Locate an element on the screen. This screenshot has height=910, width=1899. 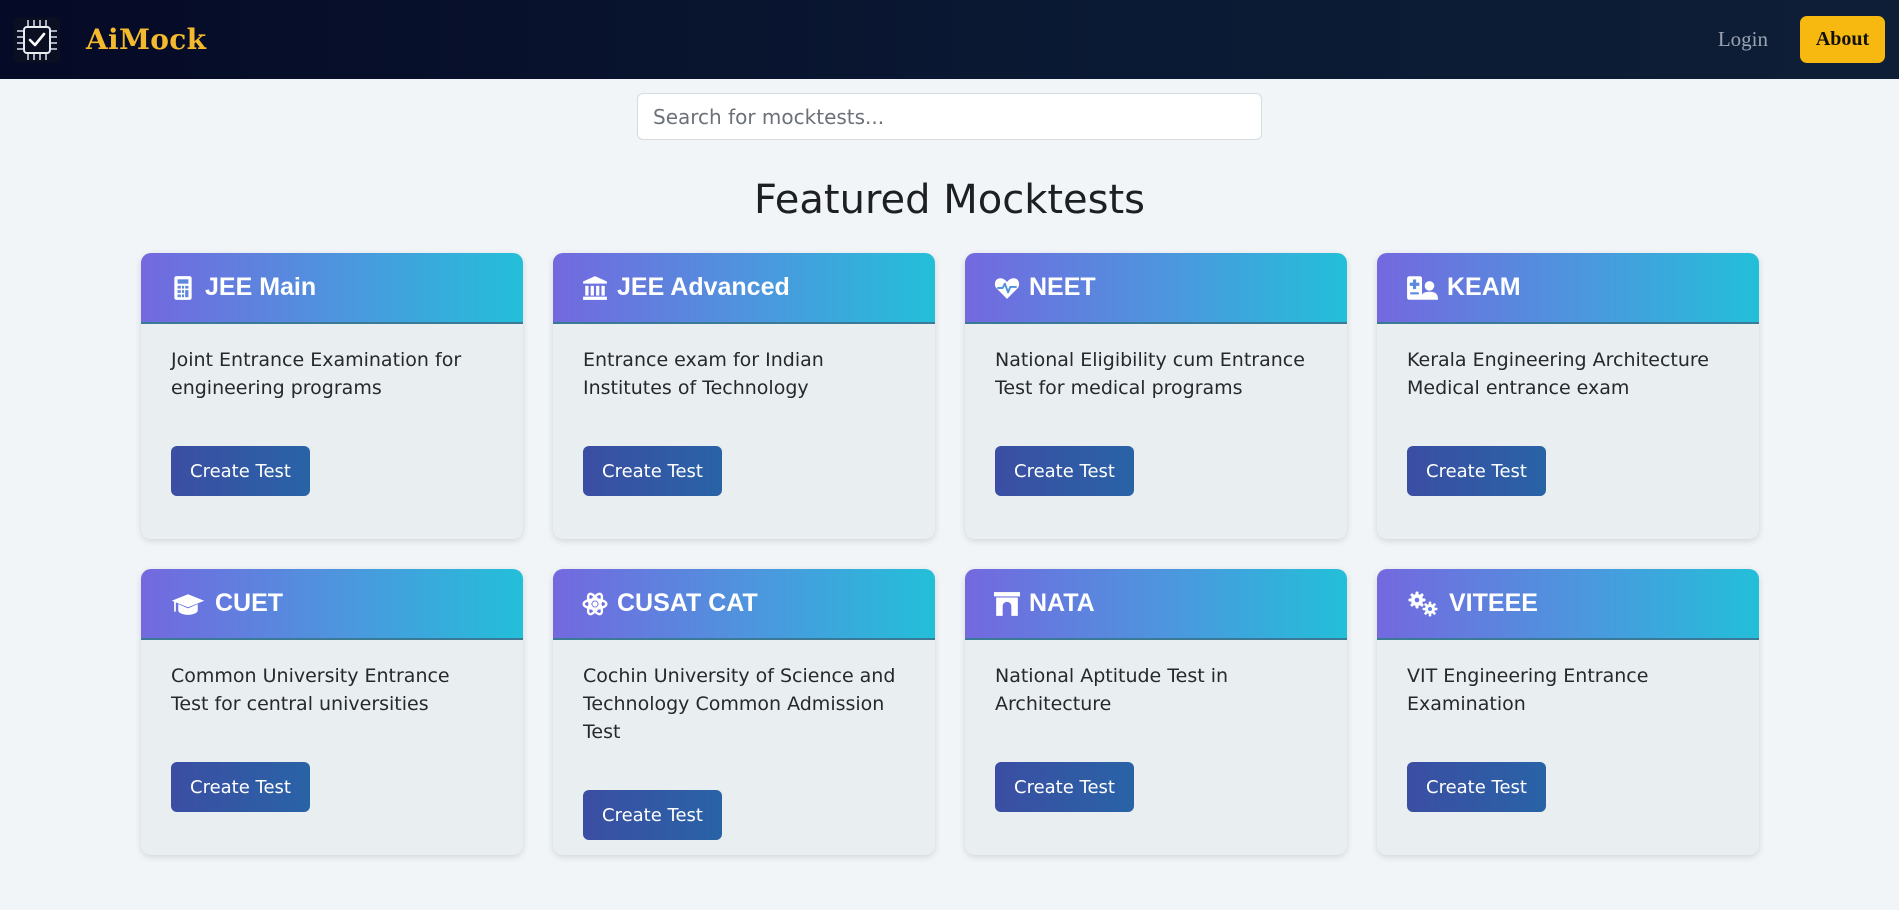
gears-icon is located at coordinates (1423, 604).